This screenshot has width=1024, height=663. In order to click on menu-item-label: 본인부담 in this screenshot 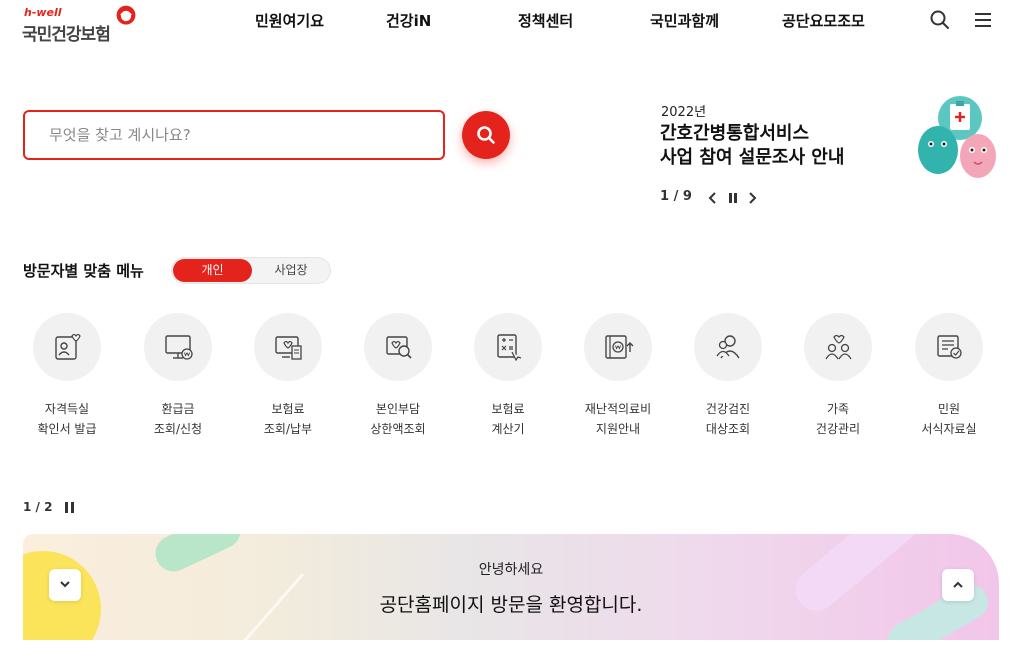, I will do `click(398, 409)`.